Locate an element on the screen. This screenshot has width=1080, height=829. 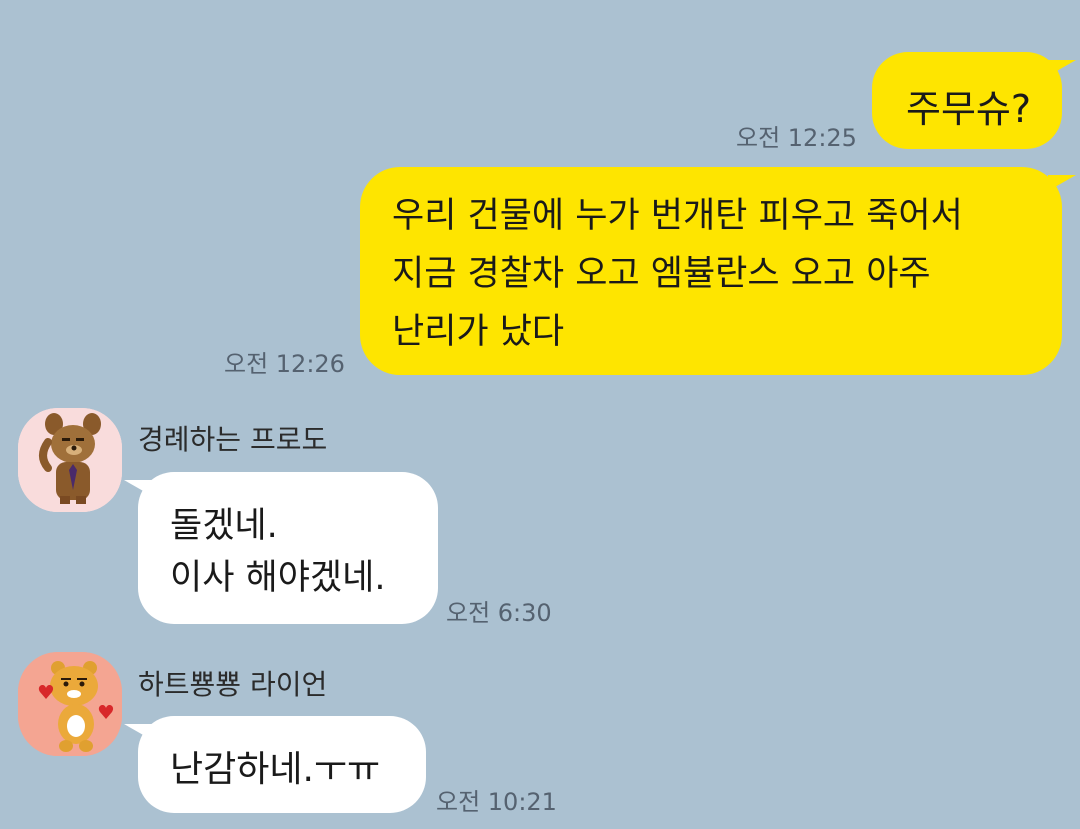
sender-name: 하트뿅뿅 라이언 is located at coordinates (233, 684).